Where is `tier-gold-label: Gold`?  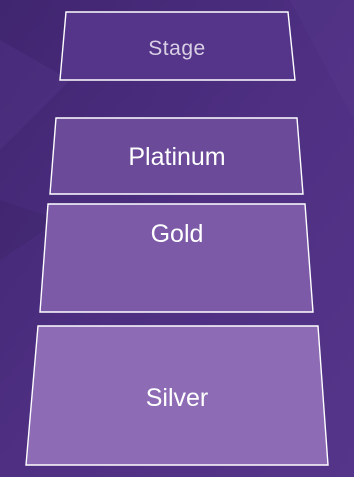
tier-gold-label: Gold is located at coordinates (177, 234).